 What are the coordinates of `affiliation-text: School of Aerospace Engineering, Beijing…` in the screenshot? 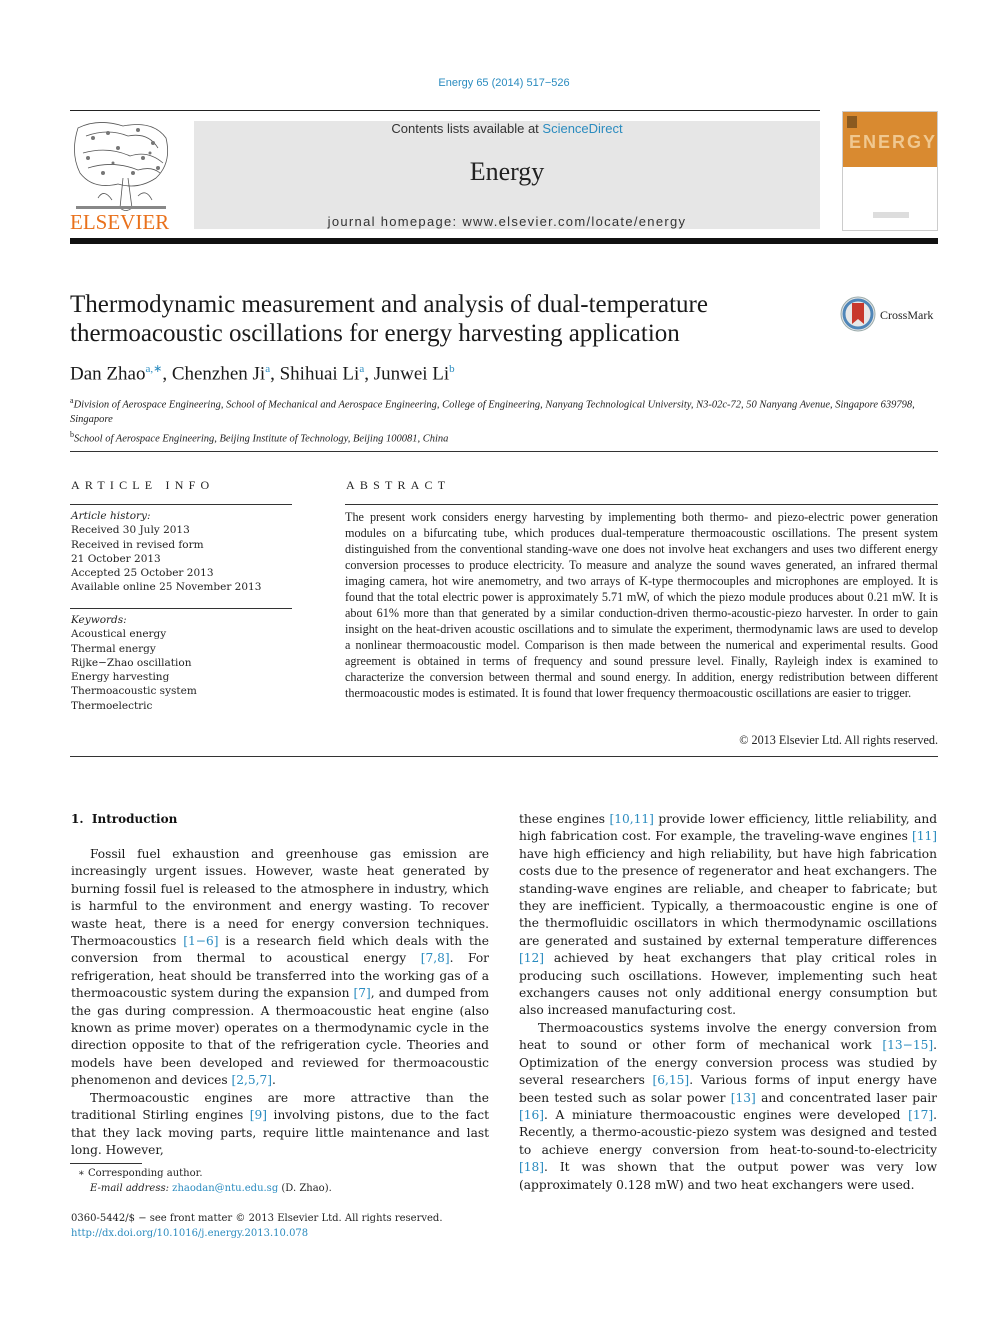 It's located at (261, 438).